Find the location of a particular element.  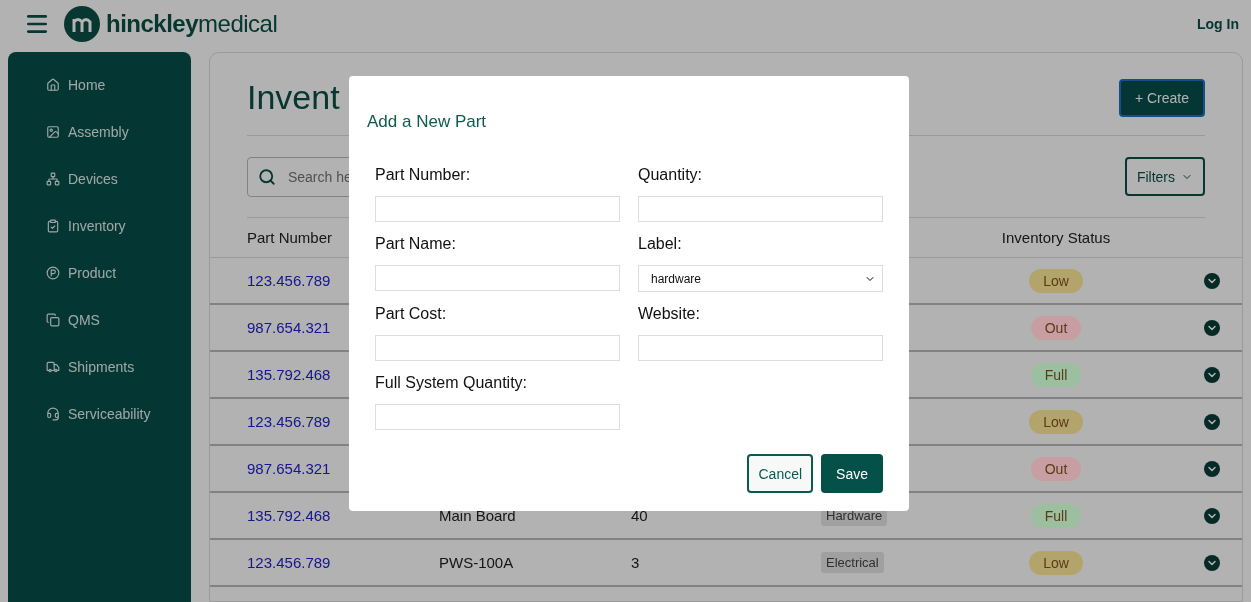

quantity-cell-text: 40 is located at coordinates (640, 515).